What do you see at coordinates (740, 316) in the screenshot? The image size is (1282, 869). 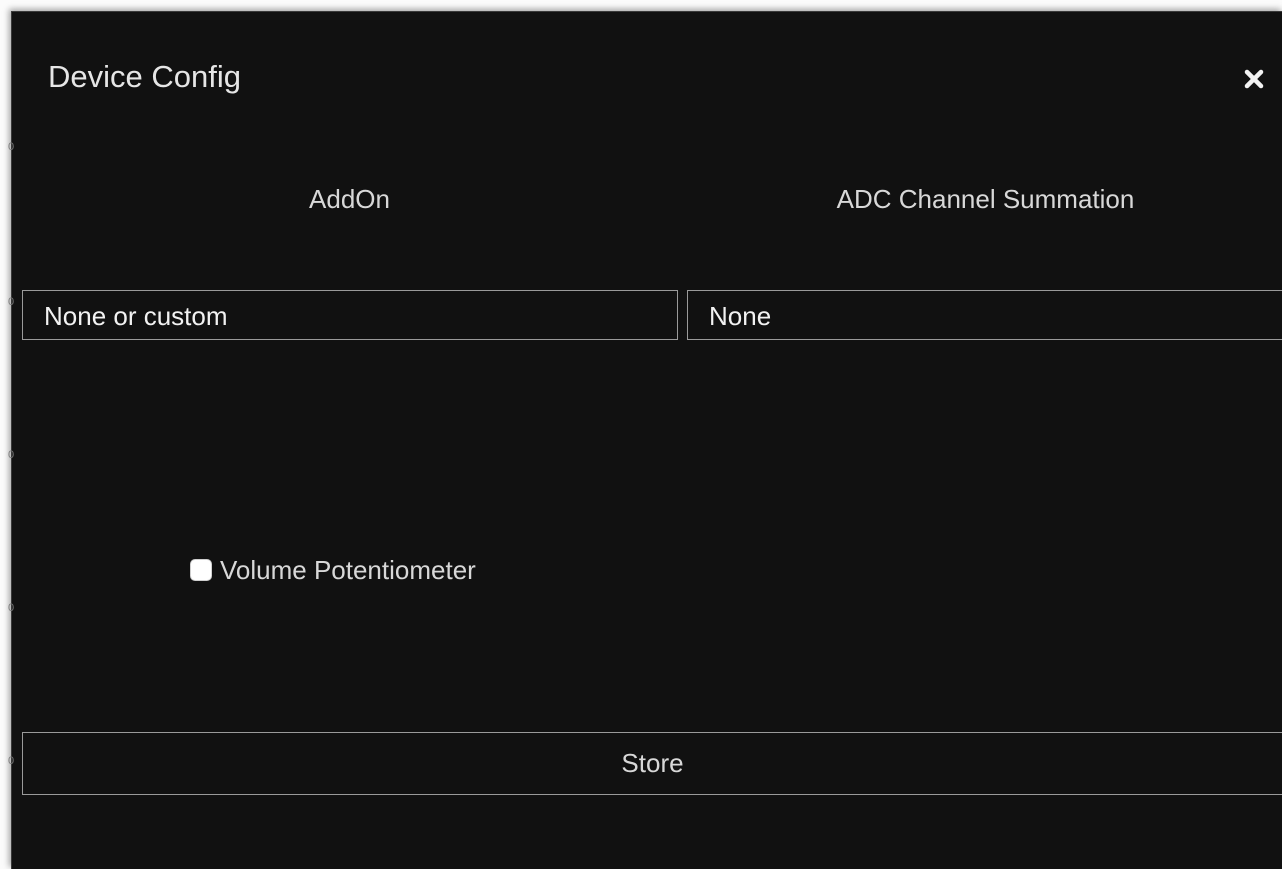 I see `adc-channel-summation-select-value: None` at bounding box center [740, 316].